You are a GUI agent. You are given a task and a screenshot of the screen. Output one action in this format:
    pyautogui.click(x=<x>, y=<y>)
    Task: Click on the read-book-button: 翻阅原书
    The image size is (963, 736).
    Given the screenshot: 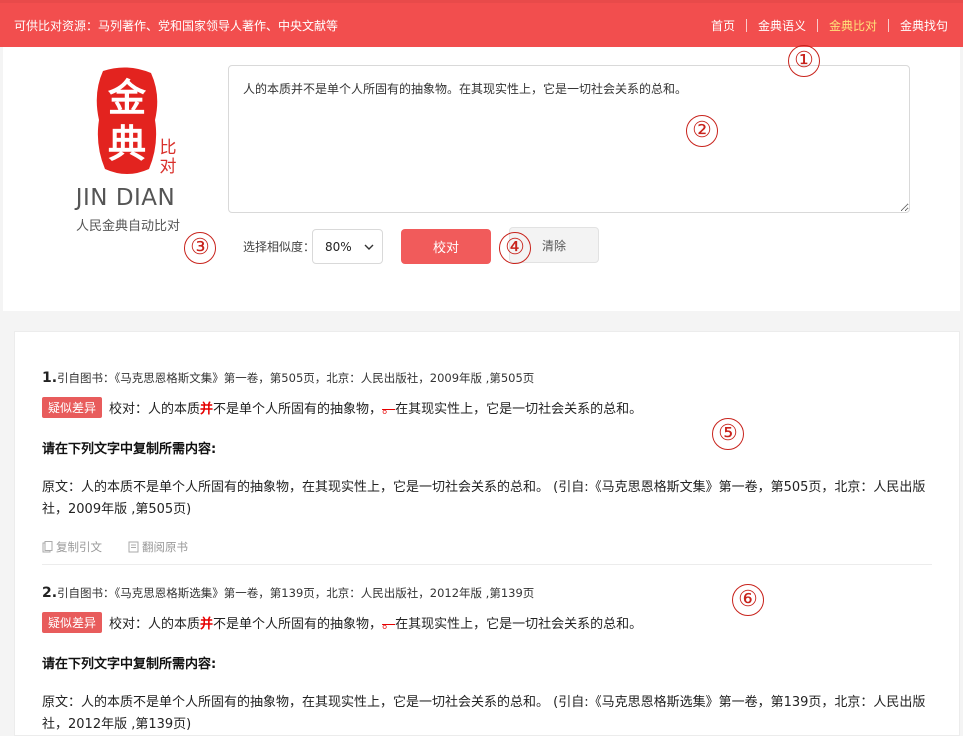 What is the action you would take?
    pyautogui.click(x=158, y=547)
    